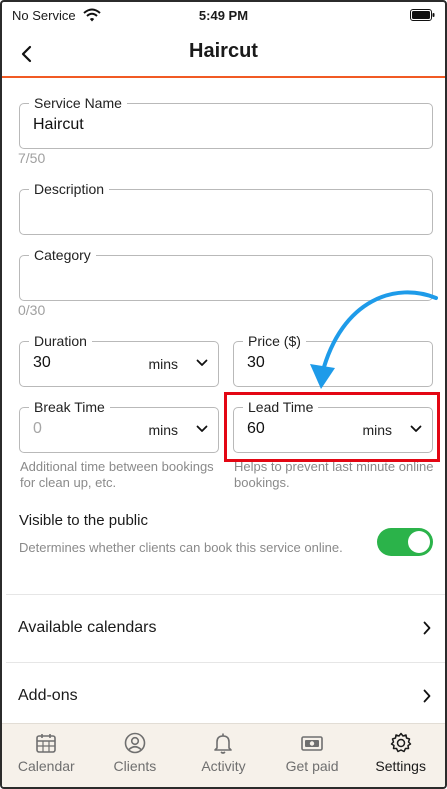 Image resolution: width=447 pixels, height=789 pixels. Describe the element at coordinates (225, 695) in the screenshot. I see `add-ons-row: Add-ons` at that location.